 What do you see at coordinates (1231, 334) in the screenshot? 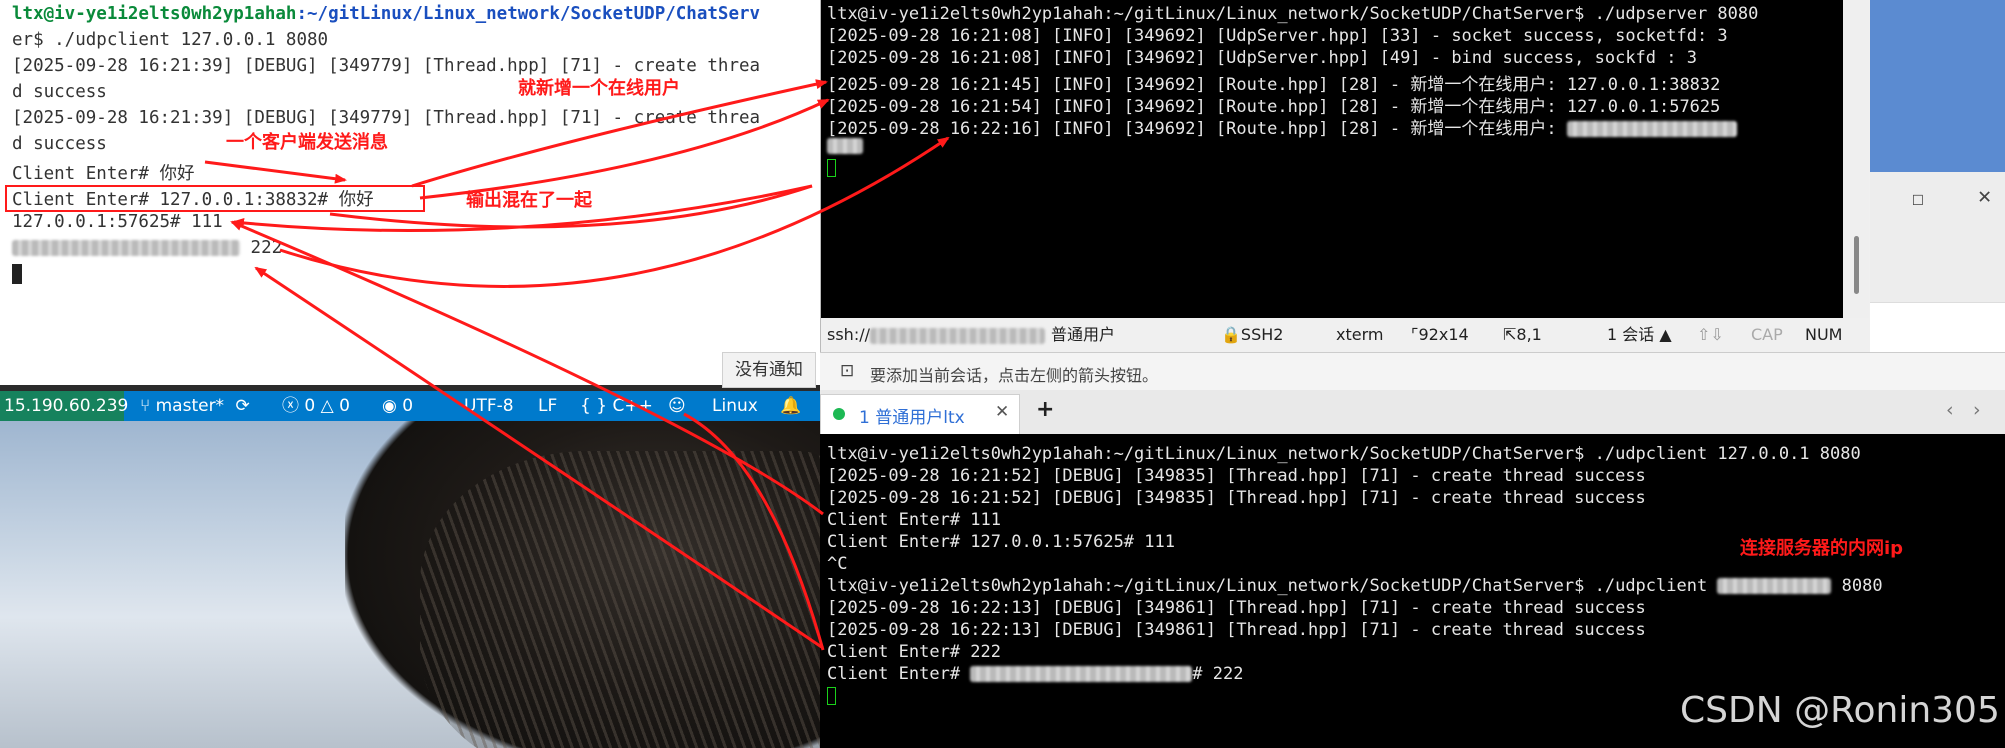
I see `lock-icon: 🔒` at bounding box center [1231, 334].